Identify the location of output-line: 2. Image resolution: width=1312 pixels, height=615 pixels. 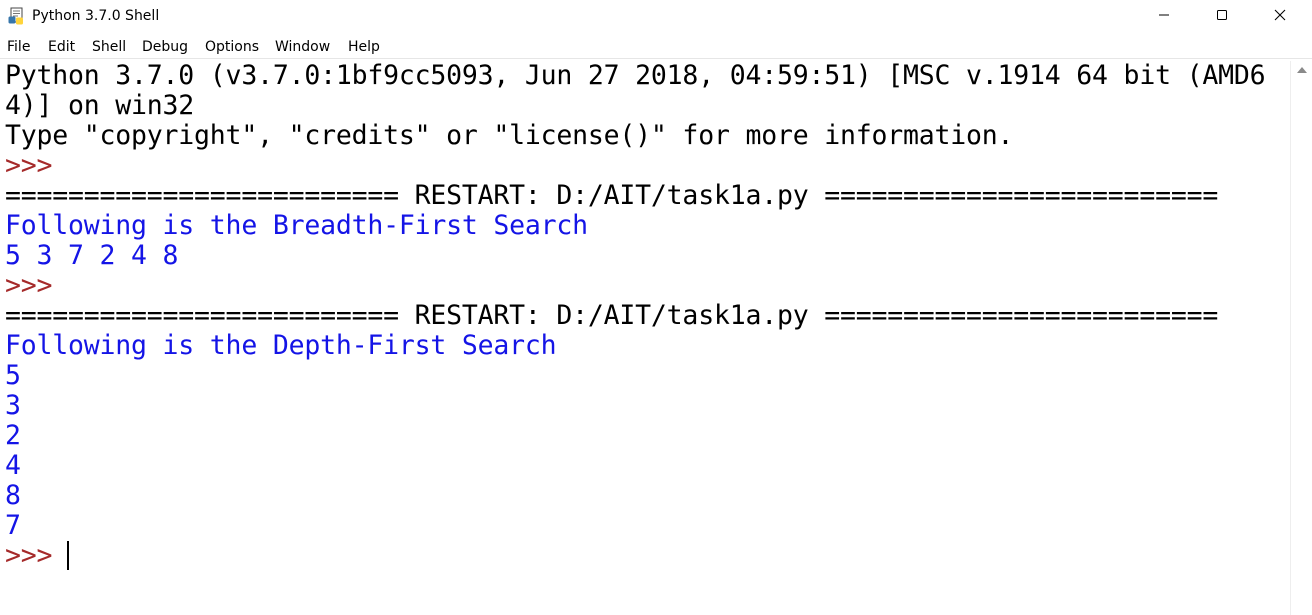
(13, 435).